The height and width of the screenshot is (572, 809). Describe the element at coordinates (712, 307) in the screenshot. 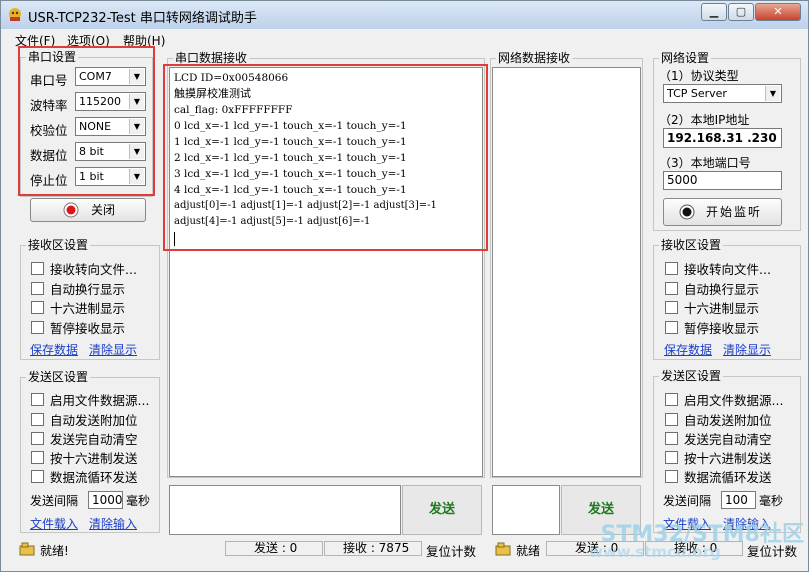

I see `right-receive-option-hex: 十六进制显示` at that location.